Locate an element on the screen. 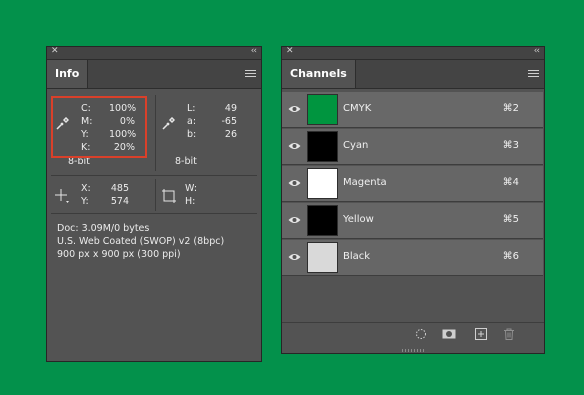 This screenshot has height=395, width=584. crosshair-icon is located at coordinates (62, 196).